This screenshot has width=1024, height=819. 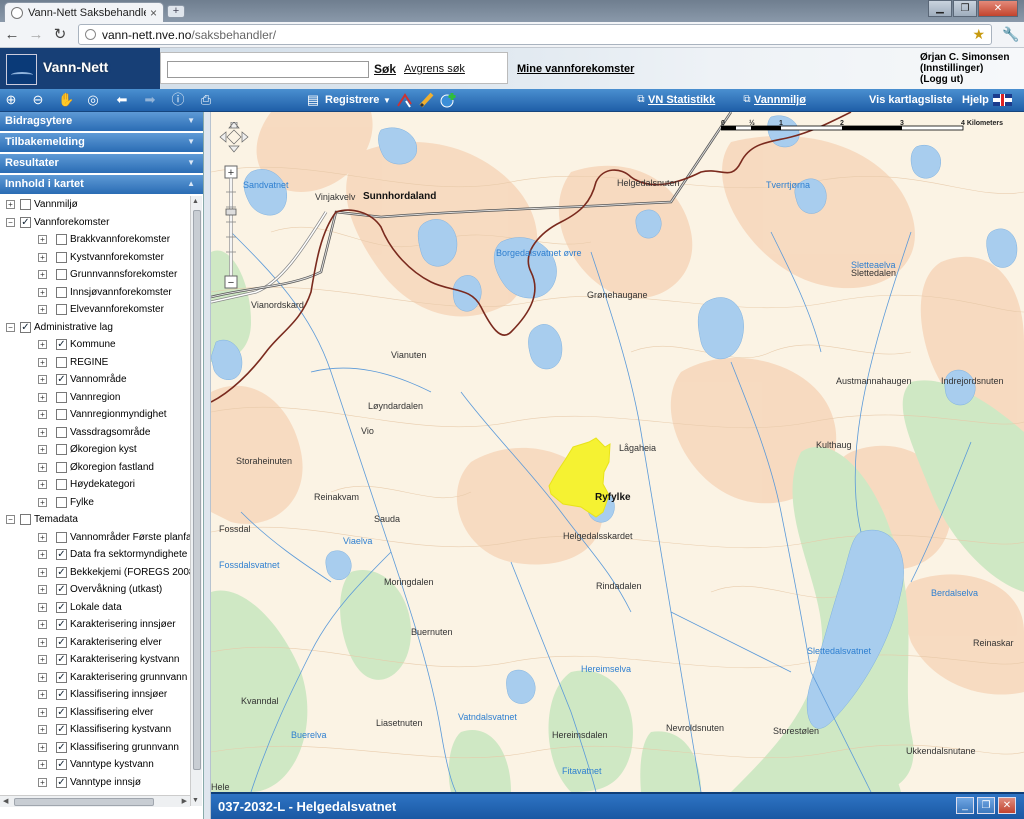 I want to click on layer-tree-item: + ✓ Overvåkning (utkast), so click(x=95, y=590).